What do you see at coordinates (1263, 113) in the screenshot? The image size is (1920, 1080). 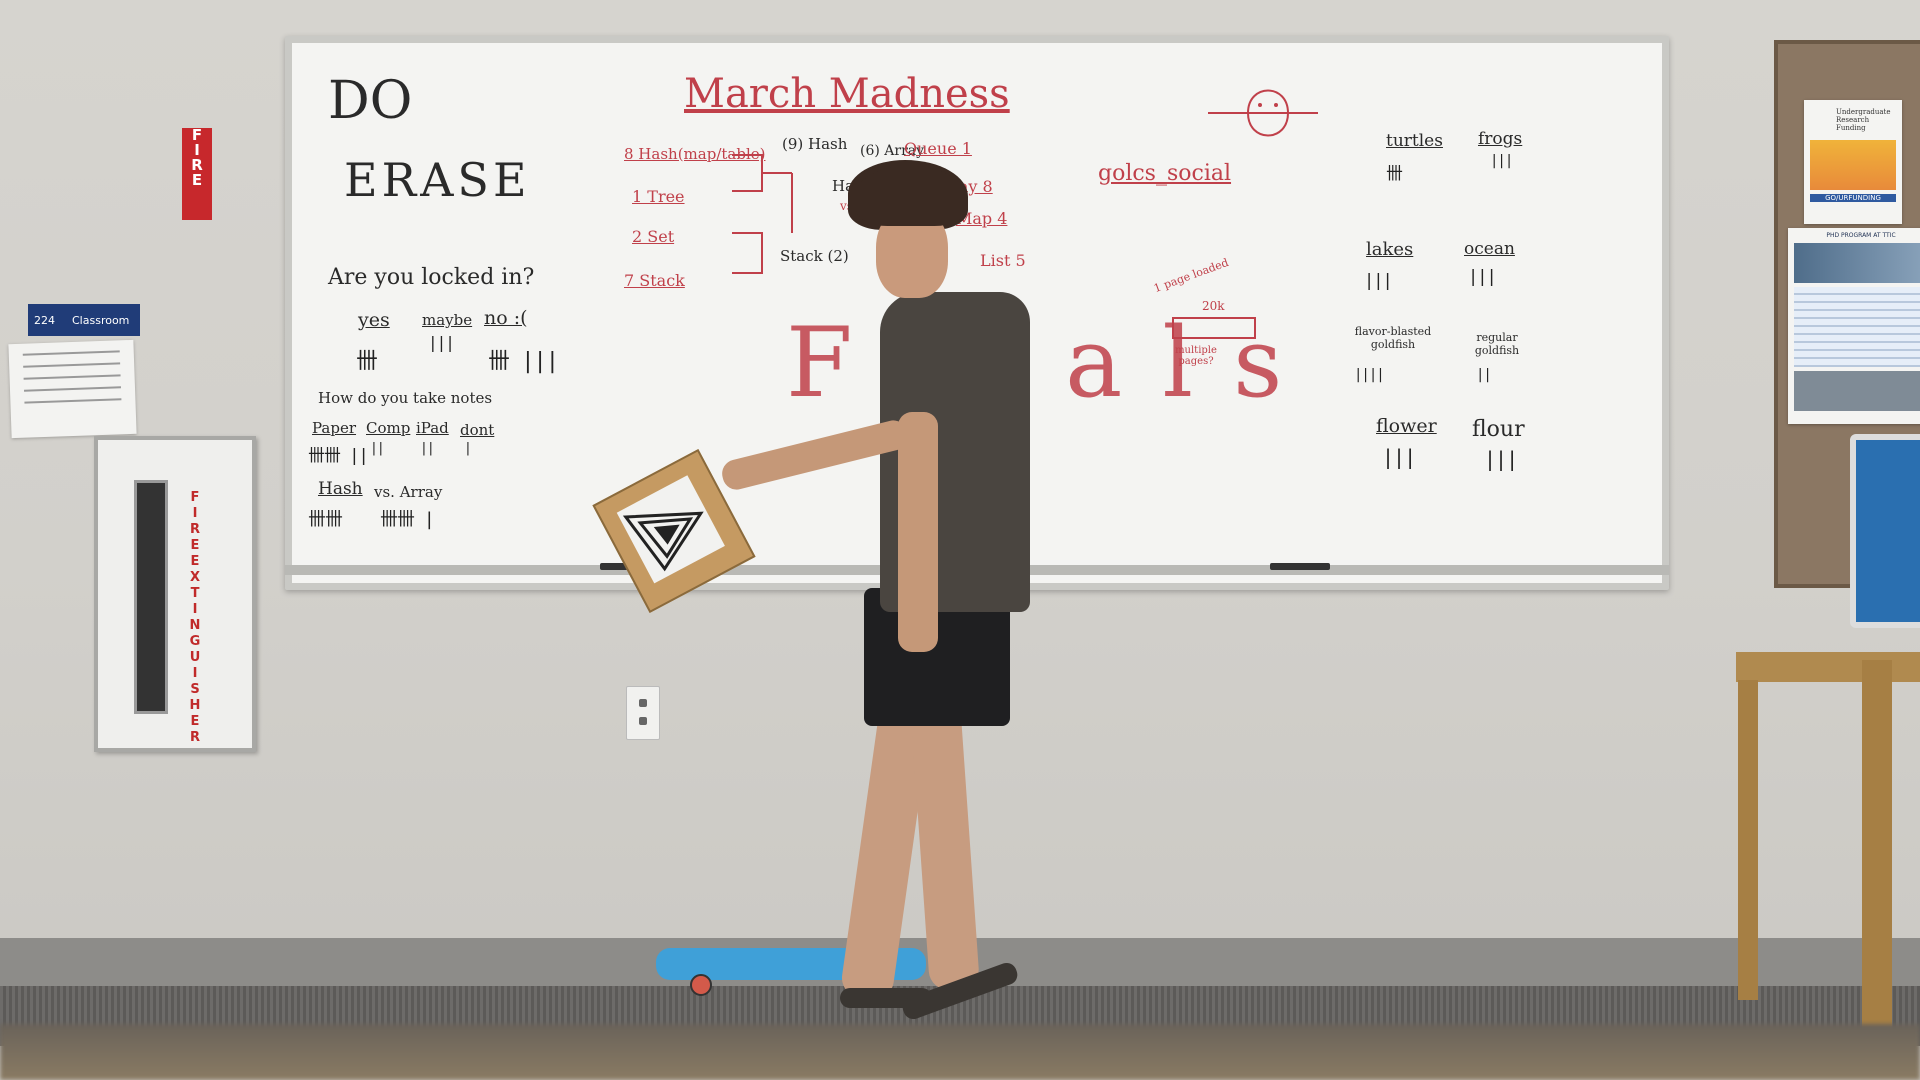 I see `smiley-doodle-icon` at bounding box center [1263, 113].